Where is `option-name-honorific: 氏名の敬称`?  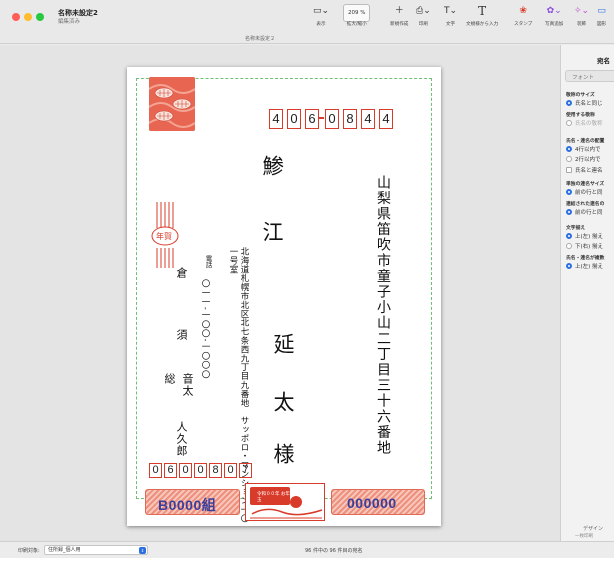 option-name-honorific: 氏名の敬称 is located at coordinates (584, 123).